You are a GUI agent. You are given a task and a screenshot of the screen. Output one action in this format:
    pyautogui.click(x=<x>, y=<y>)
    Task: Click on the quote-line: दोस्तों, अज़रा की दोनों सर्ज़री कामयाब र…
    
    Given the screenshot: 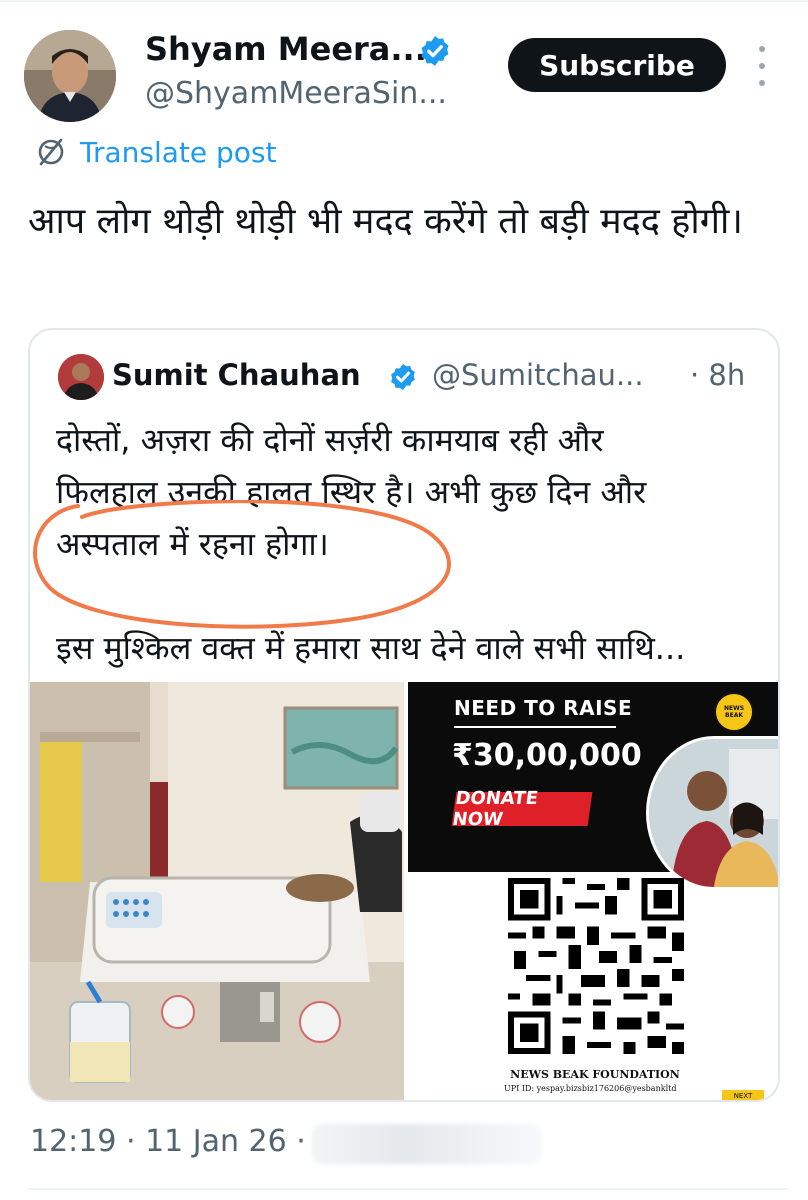 What is the action you would take?
    pyautogui.click(x=330, y=440)
    